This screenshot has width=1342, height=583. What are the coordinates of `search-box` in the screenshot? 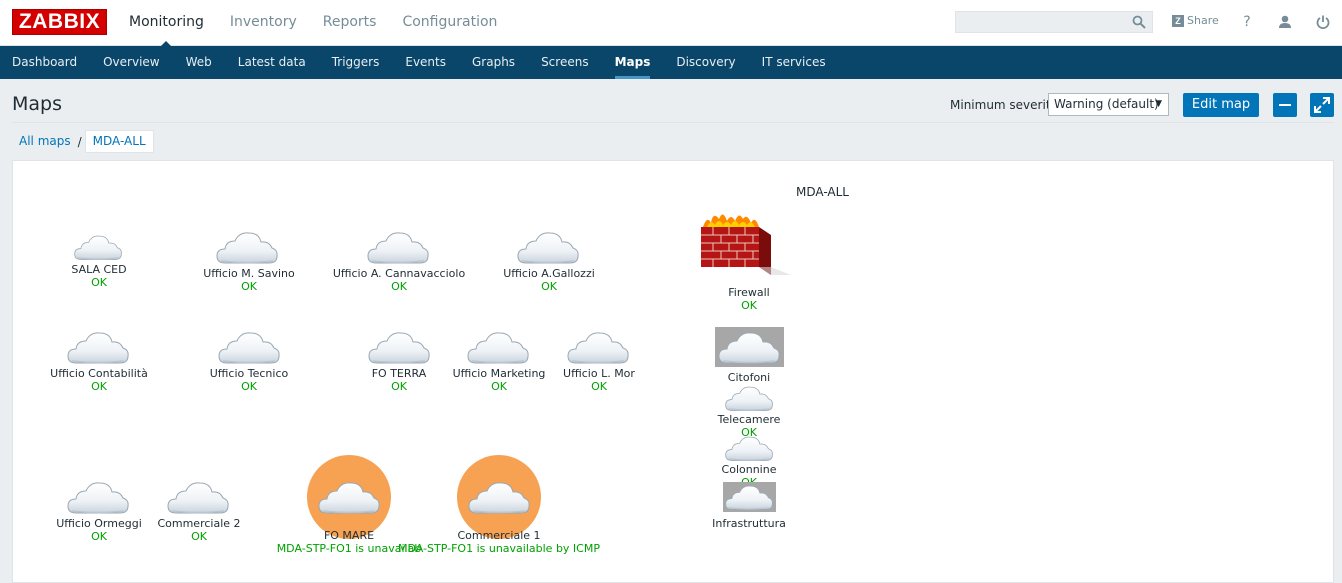 It's located at (1054, 22).